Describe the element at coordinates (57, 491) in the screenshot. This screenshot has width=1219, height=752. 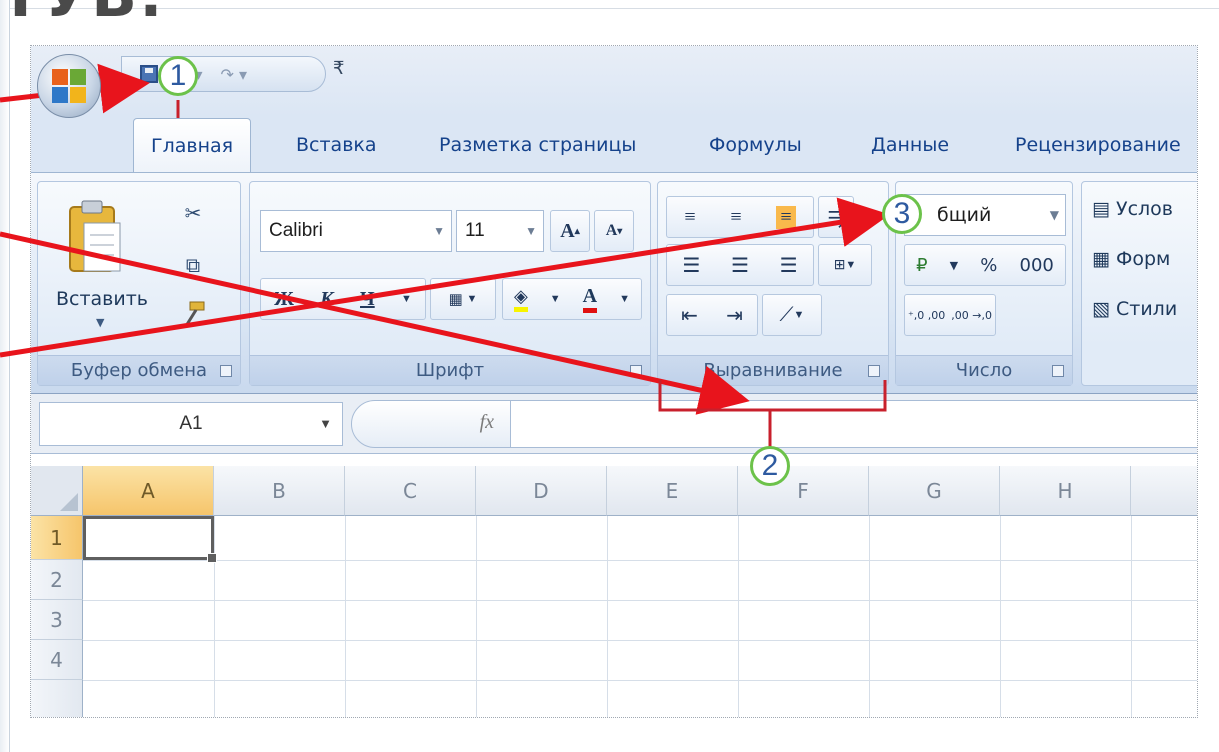
I see `select-all-button` at that location.